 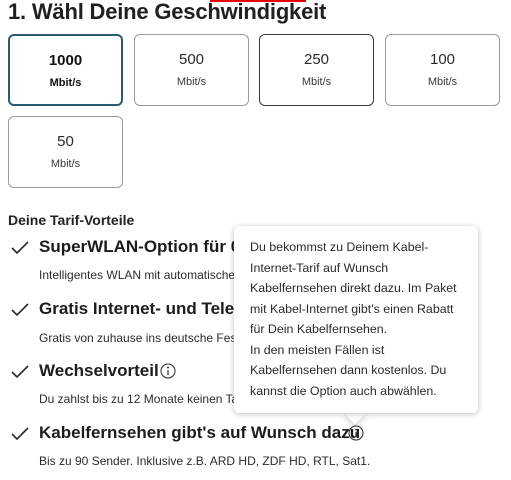 What do you see at coordinates (348, 370) in the screenshot?
I see `tooltip-line: Kabelfernsehen dann kostenlos. Du` at bounding box center [348, 370].